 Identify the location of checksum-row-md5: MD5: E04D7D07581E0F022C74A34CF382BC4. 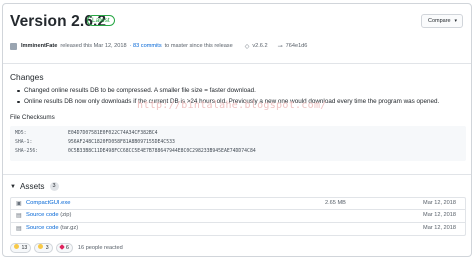
(86, 135).